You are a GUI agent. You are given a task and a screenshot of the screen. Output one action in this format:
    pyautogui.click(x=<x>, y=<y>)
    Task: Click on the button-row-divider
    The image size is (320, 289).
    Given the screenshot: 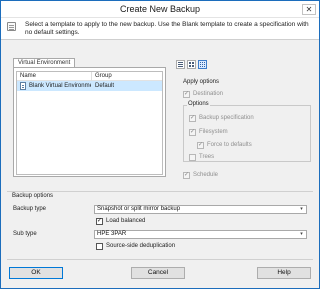 What is the action you would take?
    pyautogui.click(x=160, y=259)
    